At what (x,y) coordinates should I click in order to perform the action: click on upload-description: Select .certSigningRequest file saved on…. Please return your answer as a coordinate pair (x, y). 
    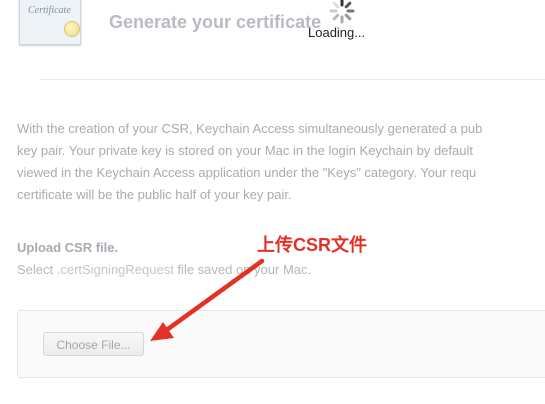
    Looking at the image, I should click on (164, 269).